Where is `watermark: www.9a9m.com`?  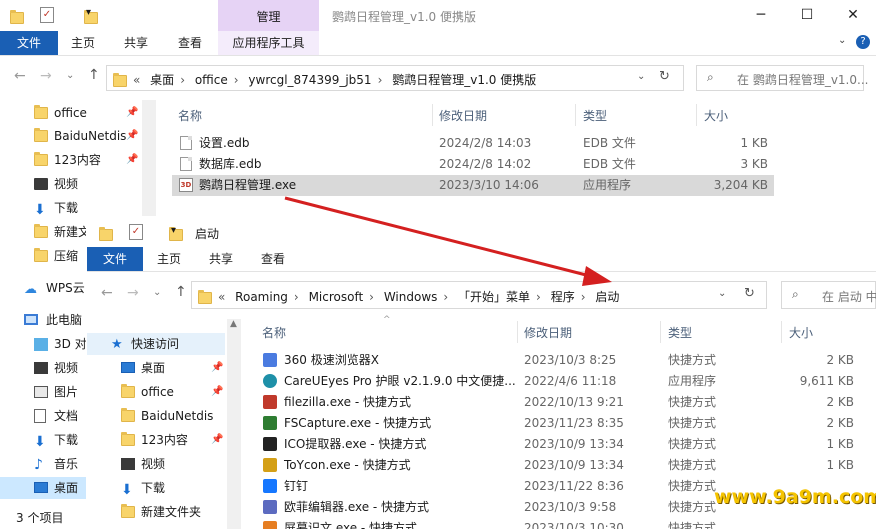
watermark: www.9a9m.com is located at coordinates (795, 497).